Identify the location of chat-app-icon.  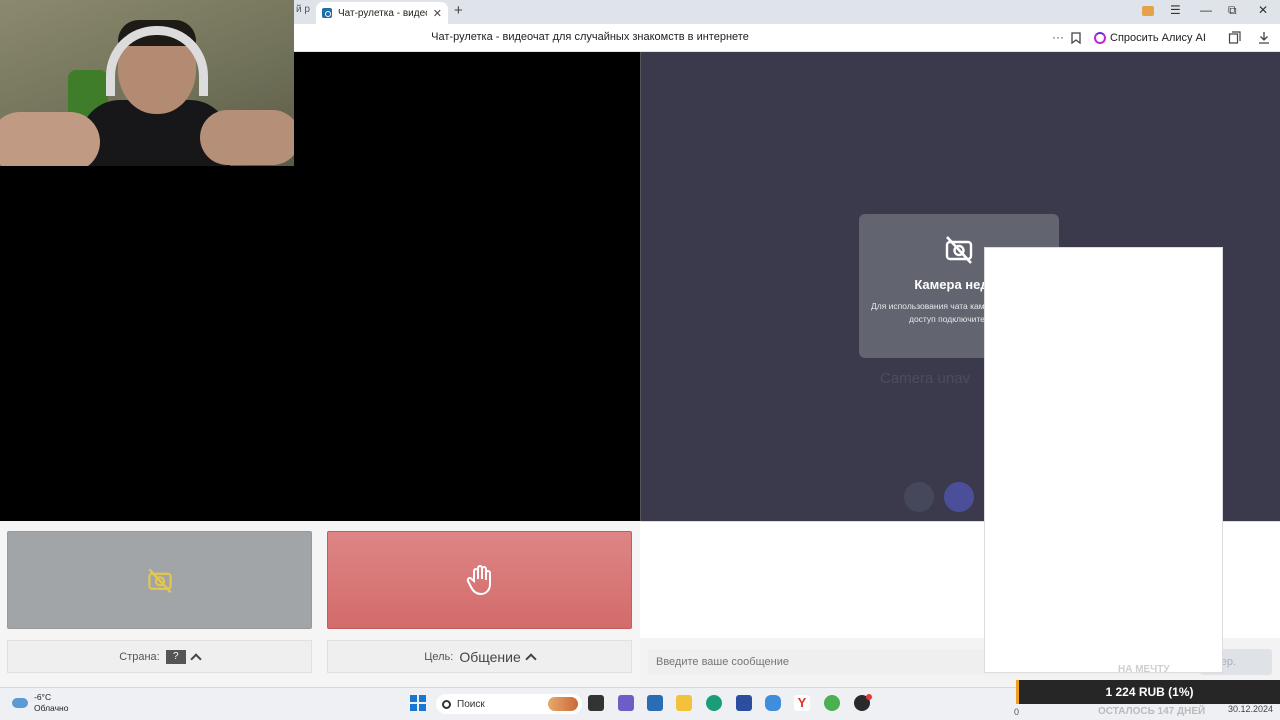
(773, 703).